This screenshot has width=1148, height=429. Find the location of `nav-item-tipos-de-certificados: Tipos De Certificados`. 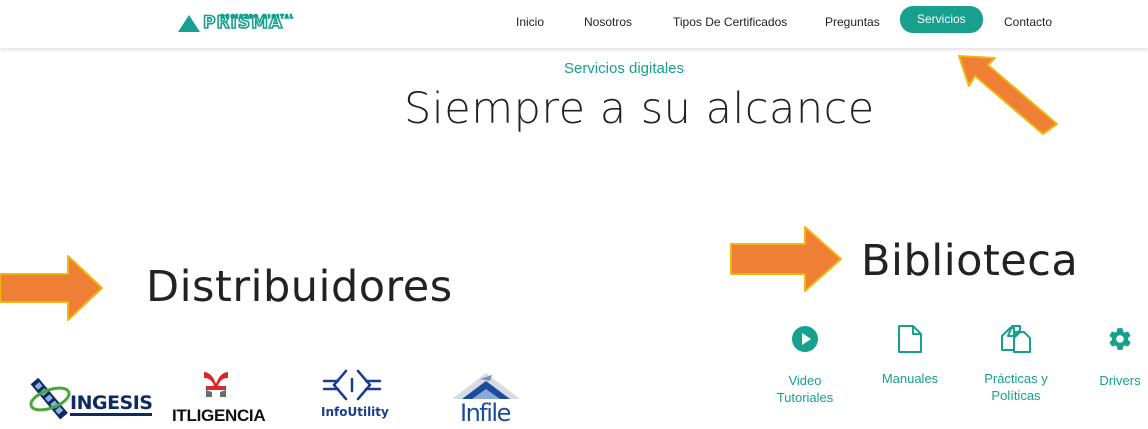

nav-item-tipos-de-certificados: Tipos De Certificados is located at coordinates (730, 22).